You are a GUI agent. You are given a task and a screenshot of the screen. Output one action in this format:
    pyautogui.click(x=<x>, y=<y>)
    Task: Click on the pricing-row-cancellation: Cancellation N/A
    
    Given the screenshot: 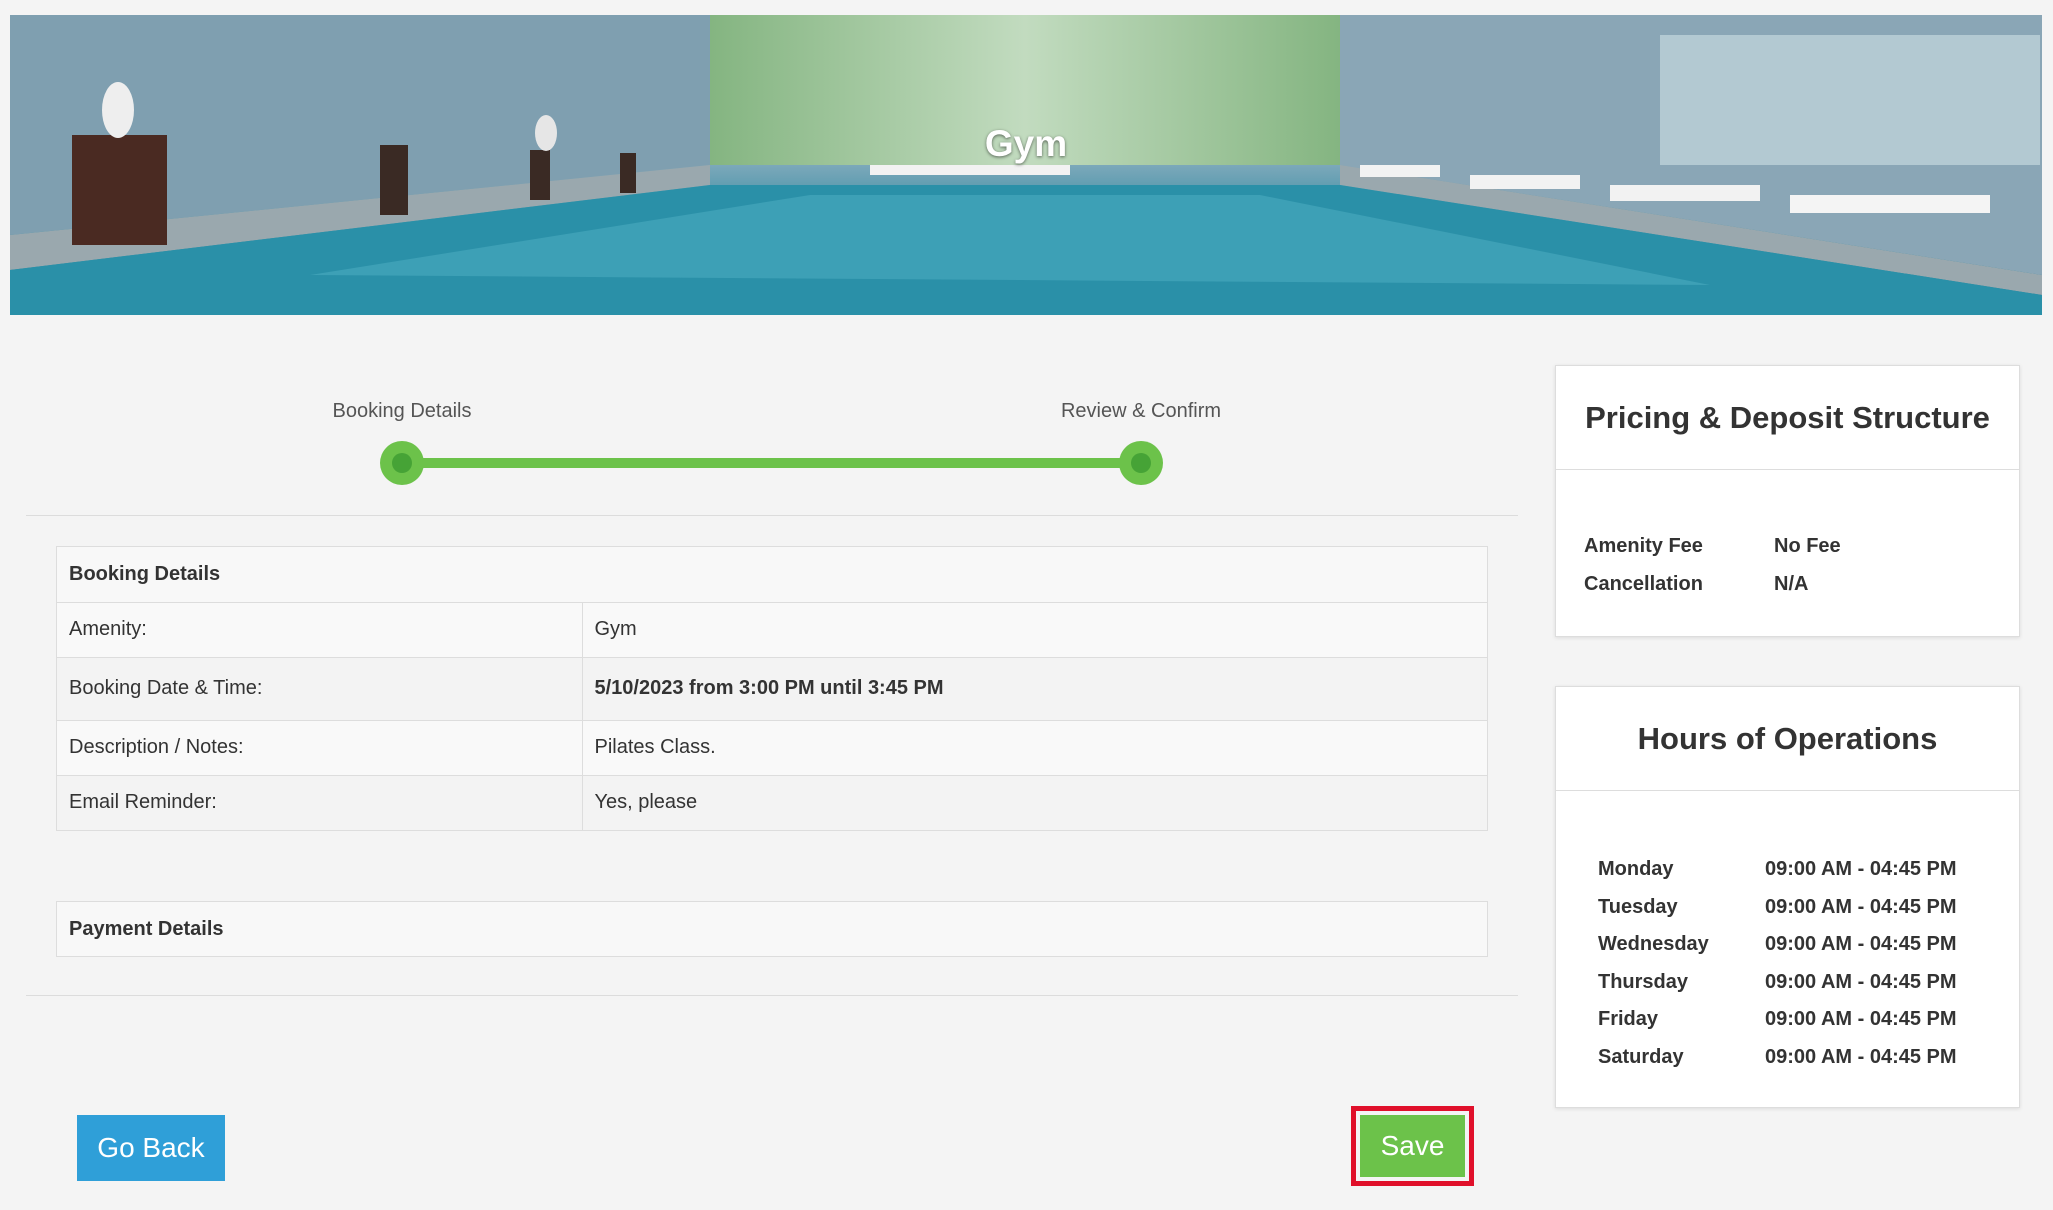 What is the action you would take?
    pyautogui.click(x=1801, y=584)
    